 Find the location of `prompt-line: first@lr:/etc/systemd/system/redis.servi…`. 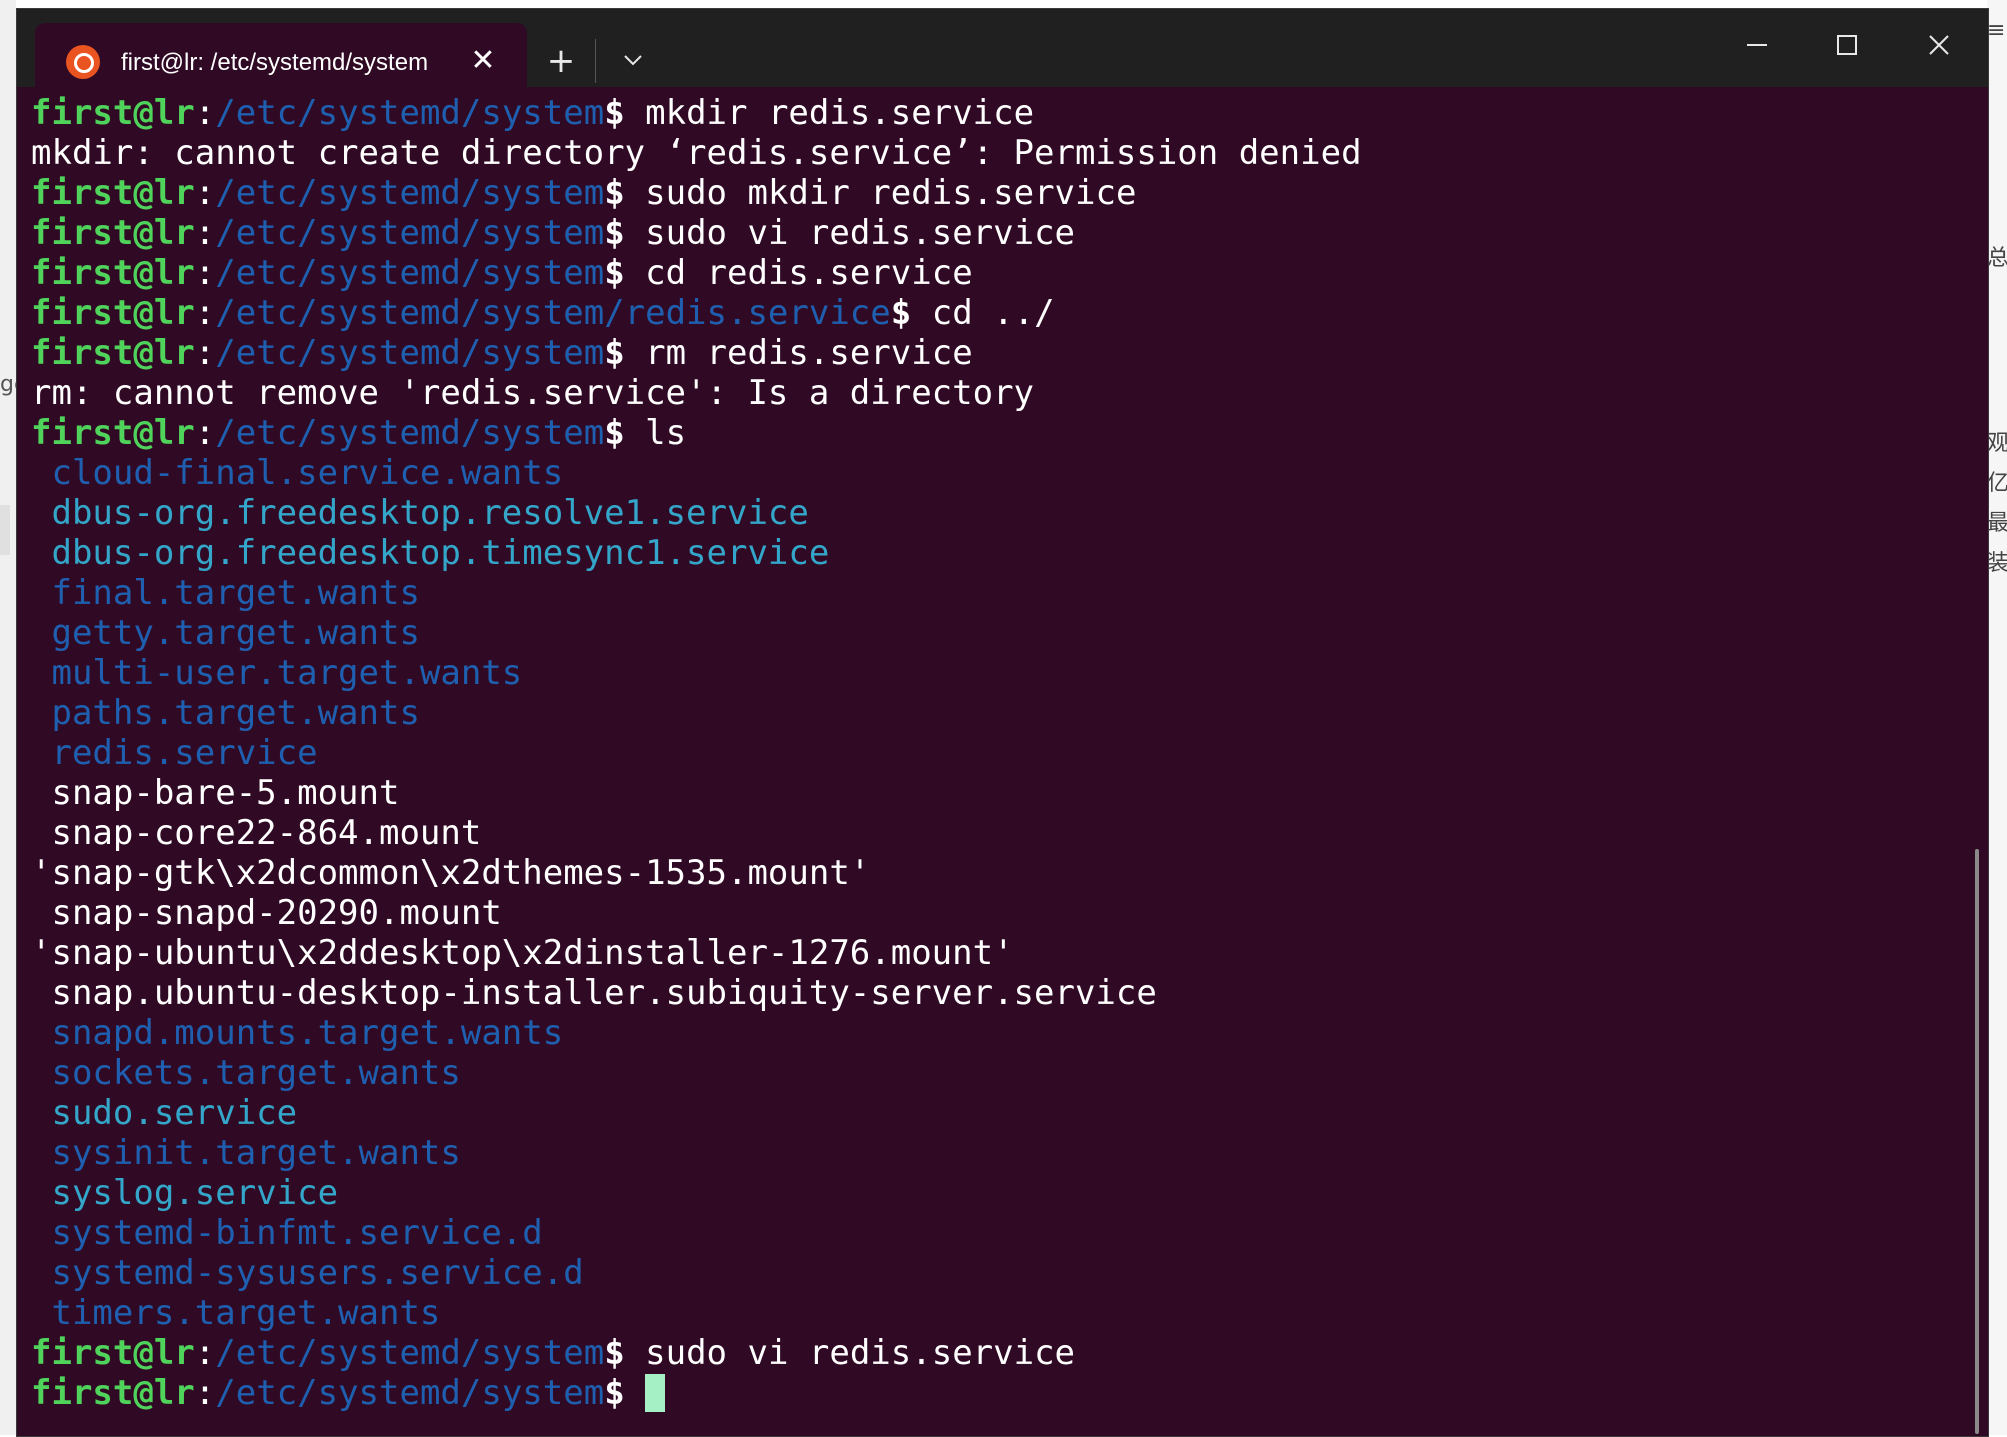

prompt-line: first@lr:/etc/systemd/system/redis.servi… is located at coordinates (996, 313).